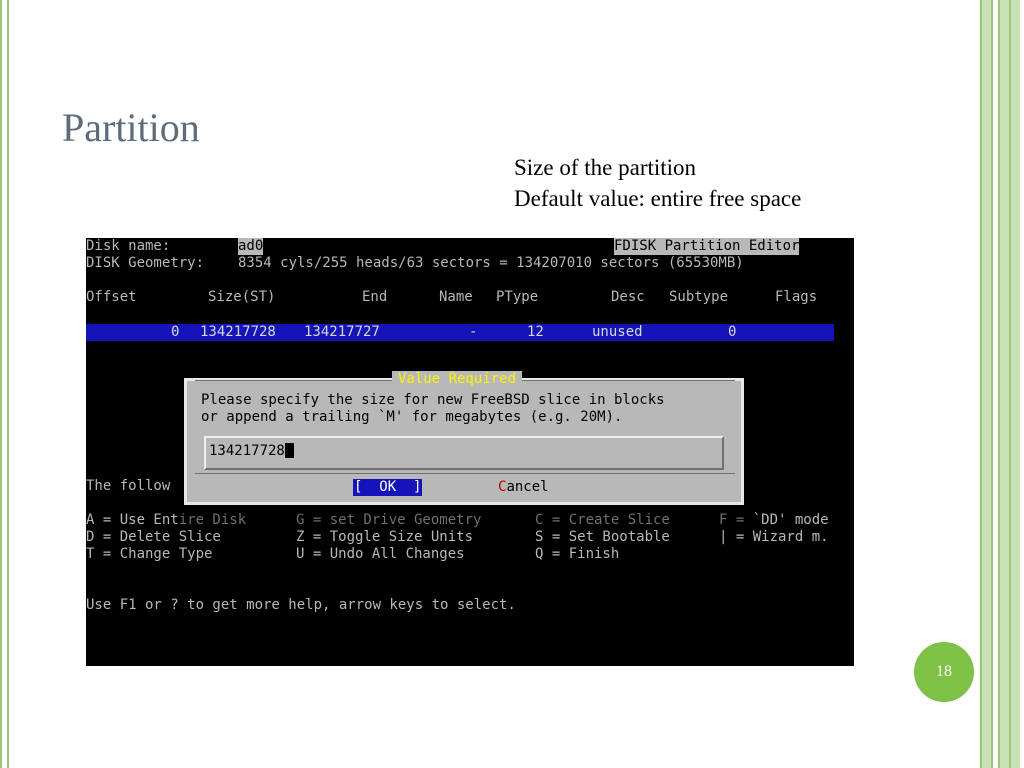  I want to click on note-line: Default value: entire free space, so click(658, 198).